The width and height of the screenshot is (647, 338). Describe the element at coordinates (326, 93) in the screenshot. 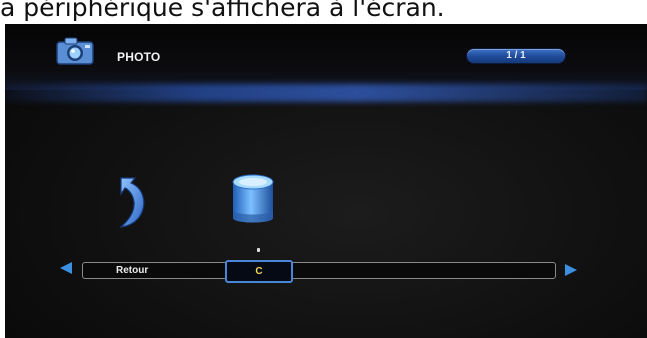

I see `header-divider` at that location.